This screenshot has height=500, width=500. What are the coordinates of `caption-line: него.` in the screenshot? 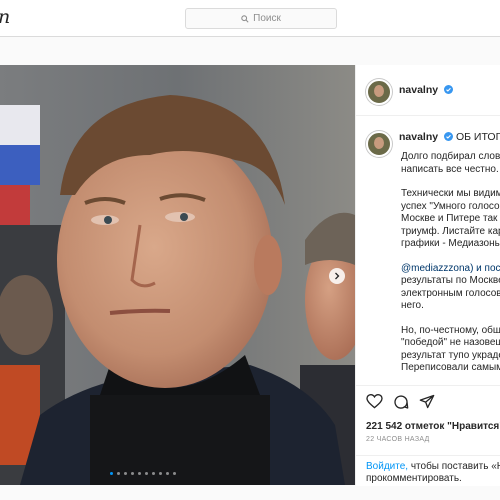 It's located at (412, 305).